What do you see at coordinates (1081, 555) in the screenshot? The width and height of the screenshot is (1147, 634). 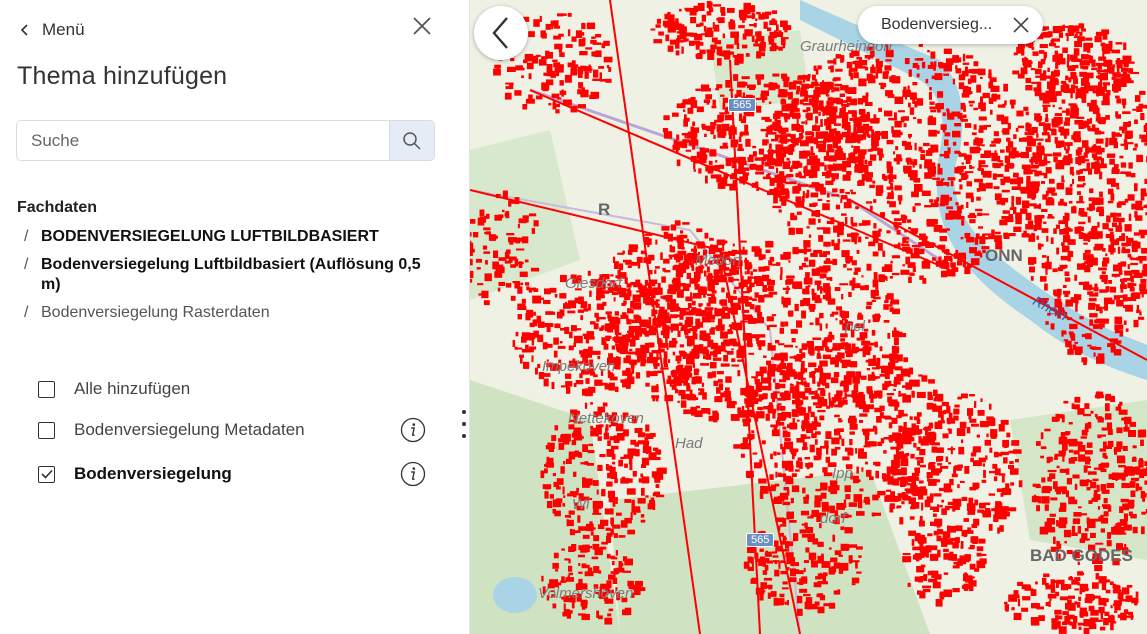 I see `map-city-label: BAD GODES` at bounding box center [1081, 555].